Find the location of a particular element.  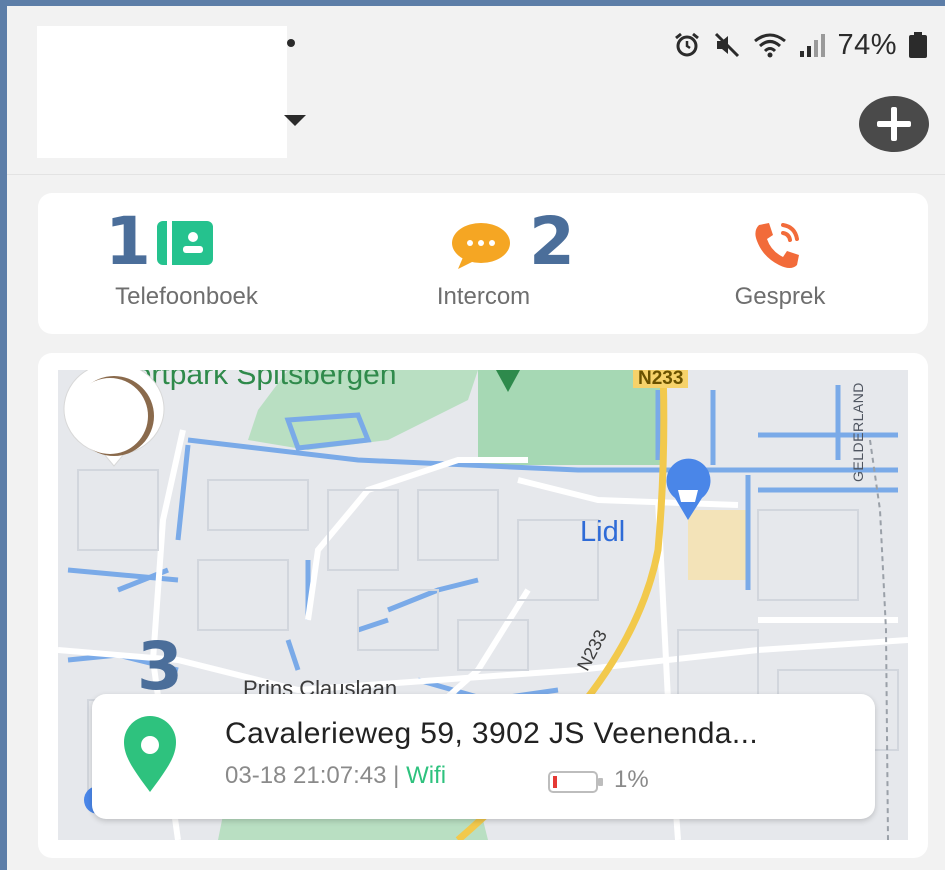

location-meta: 03-18 21:07:43 | Wifi is located at coordinates (335, 776).